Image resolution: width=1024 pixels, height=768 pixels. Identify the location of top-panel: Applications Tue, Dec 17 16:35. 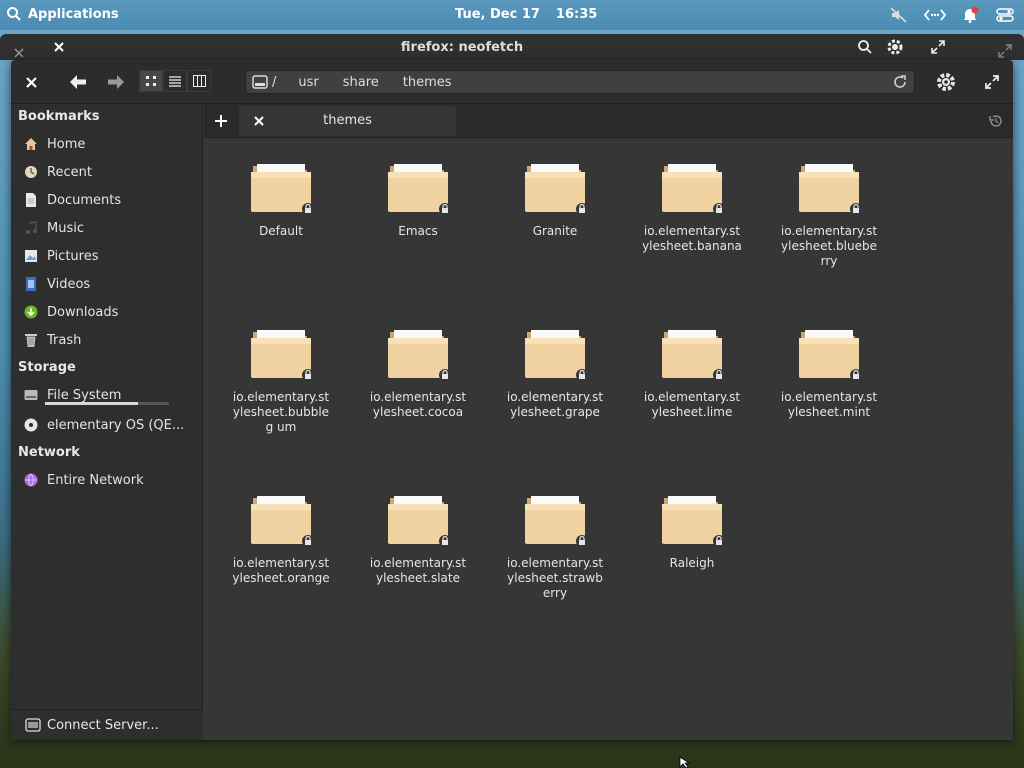
(512, 15).